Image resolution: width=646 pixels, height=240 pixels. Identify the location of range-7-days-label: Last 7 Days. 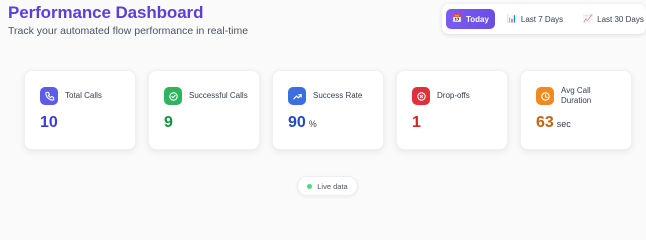
(542, 19).